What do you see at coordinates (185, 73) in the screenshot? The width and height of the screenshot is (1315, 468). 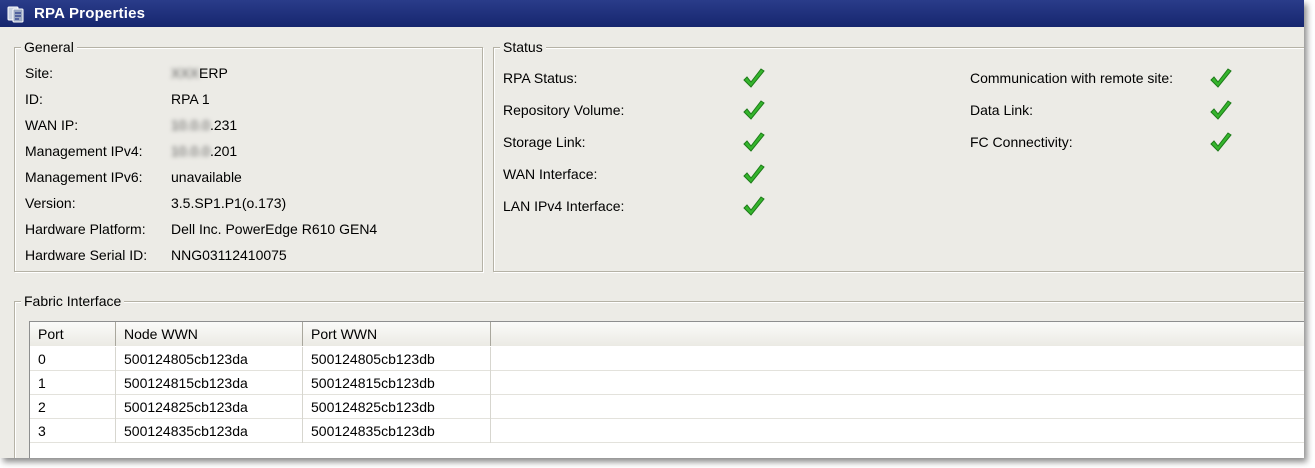 I see `site-redacted-prefix: XXX` at bounding box center [185, 73].